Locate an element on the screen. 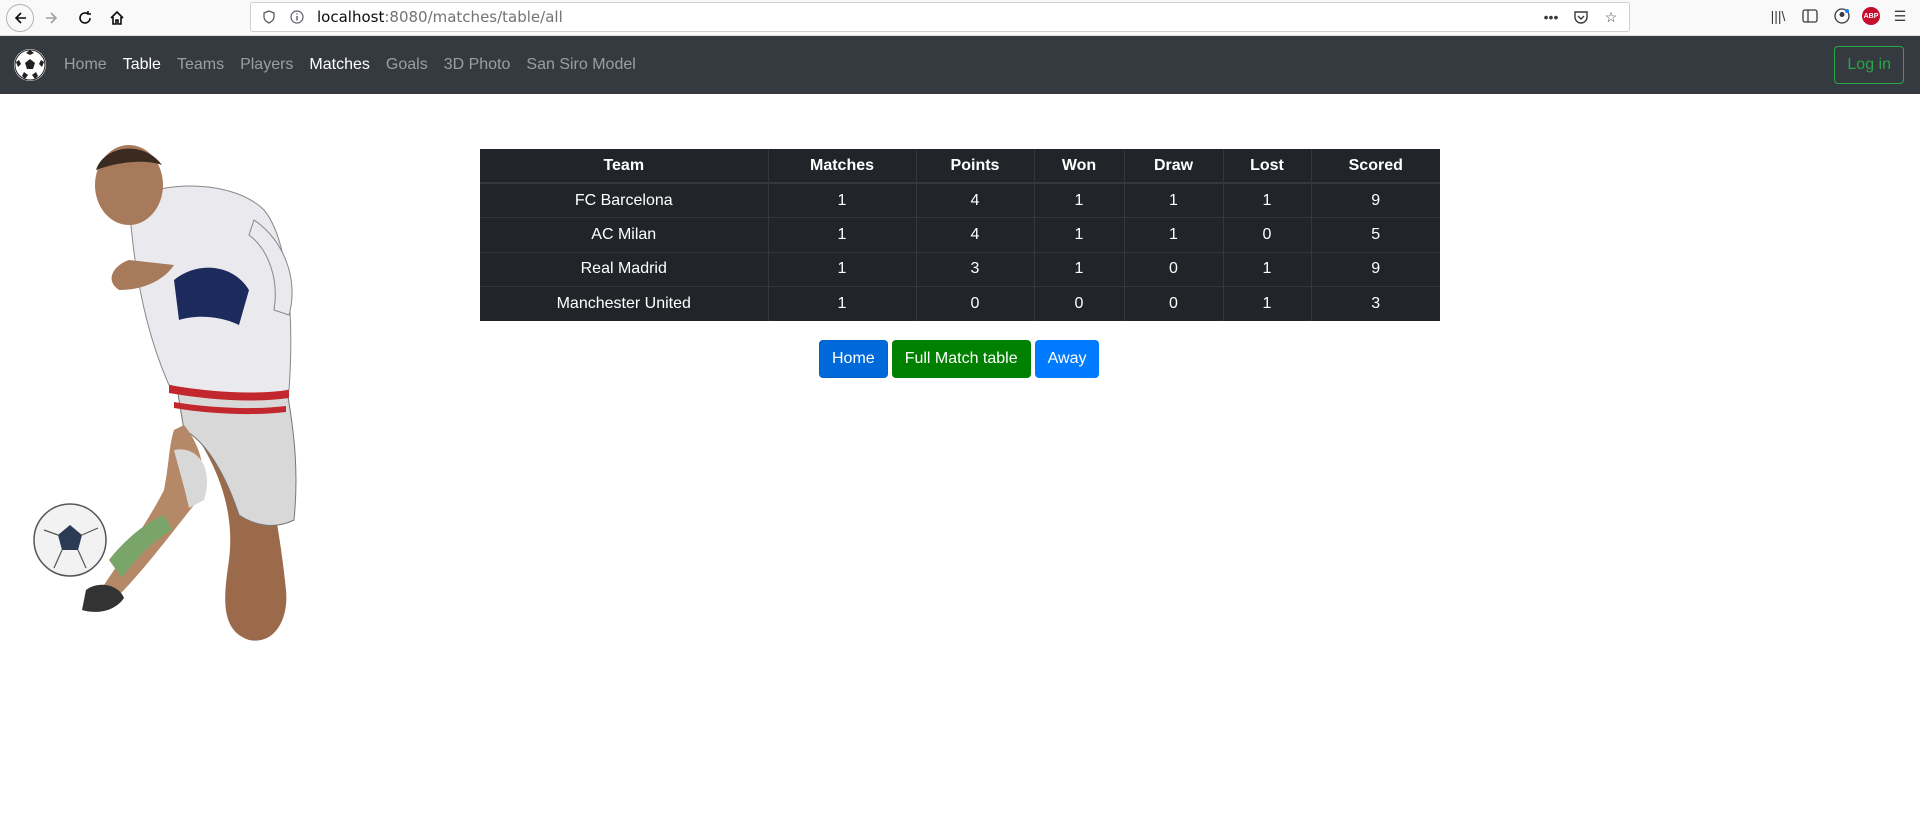 The image size is (1920, 817). points-cell: 3 is located at coordinates (975, 269).